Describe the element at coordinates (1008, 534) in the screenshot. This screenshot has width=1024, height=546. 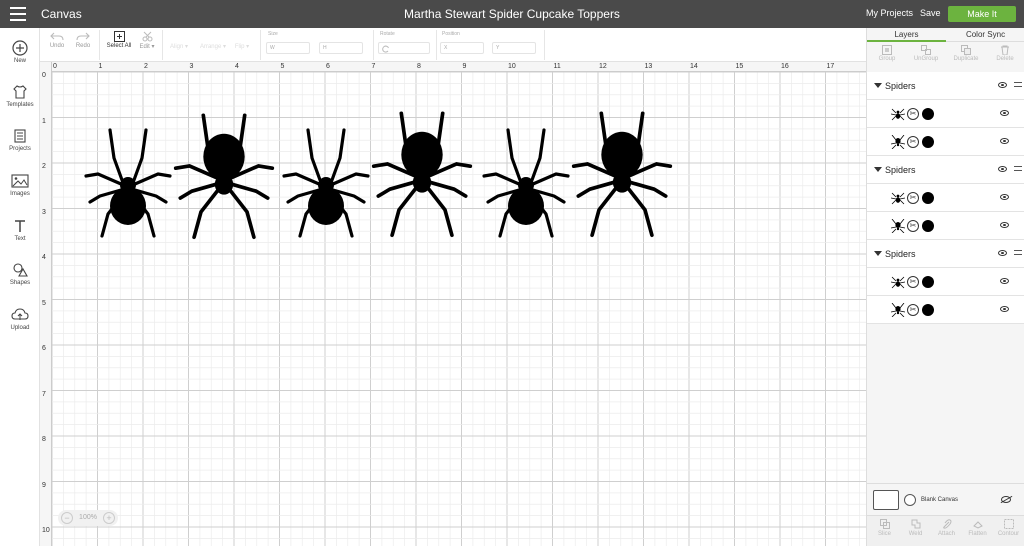
I see `contour-label: Contour` at that location.